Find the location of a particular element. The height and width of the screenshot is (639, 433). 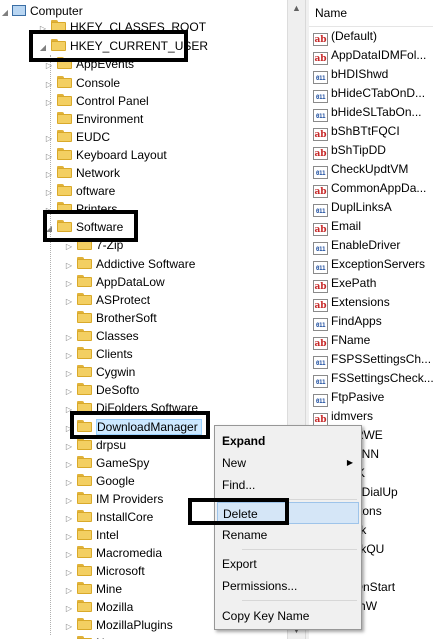

tree-node: ▷ Keyboard Layout is located at coordinates (105, 155).